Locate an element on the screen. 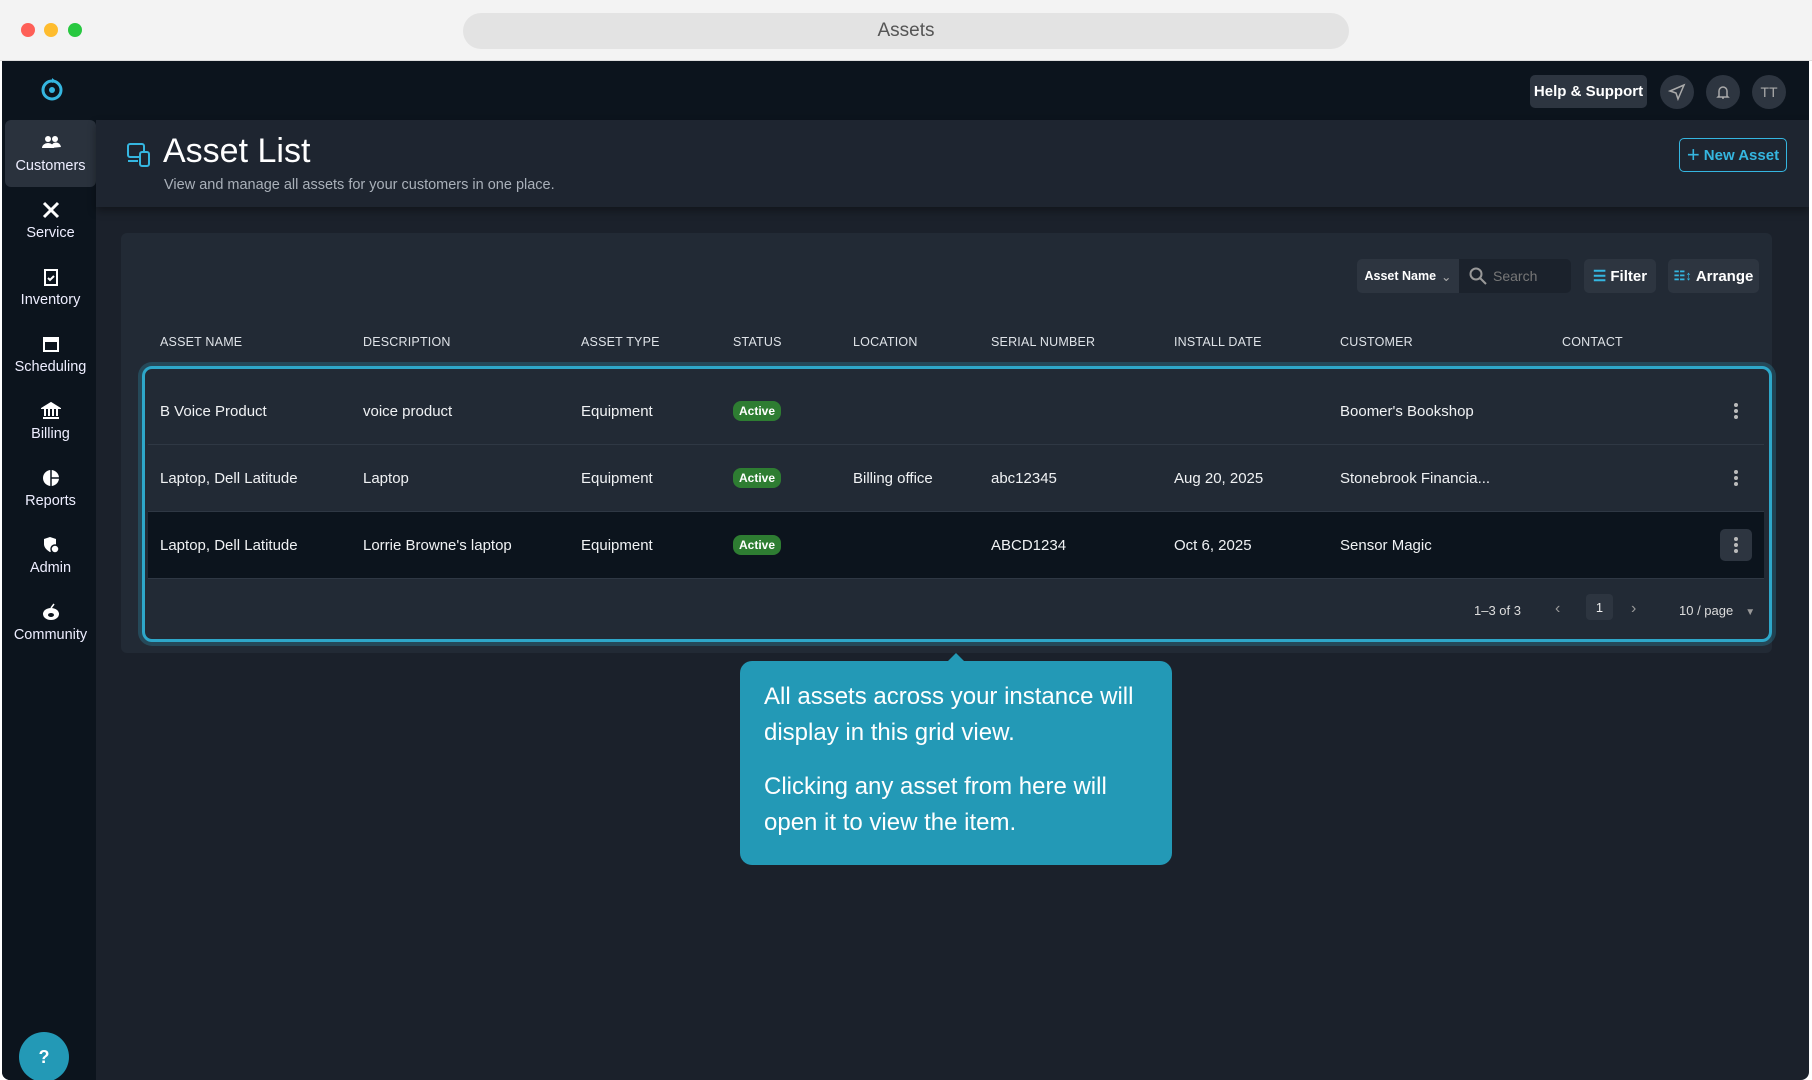 The width and height of the screenshot is (1812, 1080). sidebar-item-label: Community is located at coordinates (50, 635).